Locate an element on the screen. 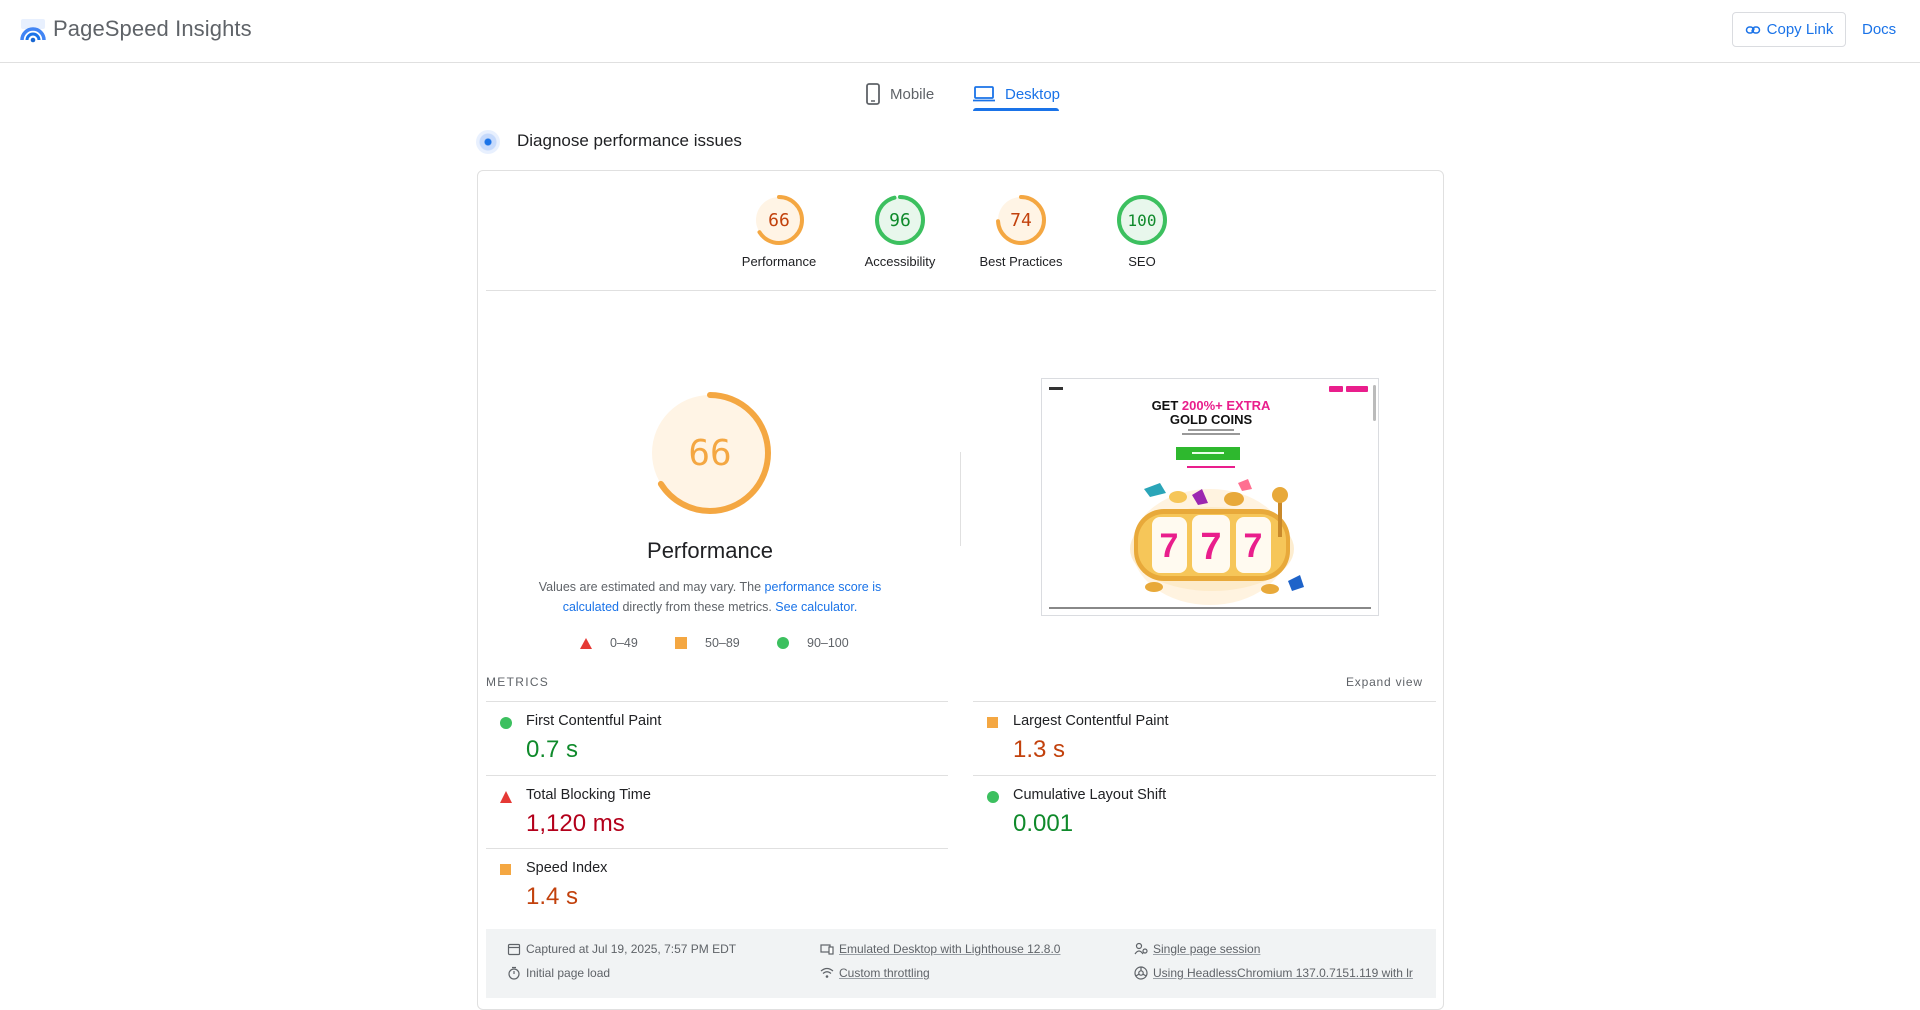 The image size is (1920, 1010). timer-icon is located at coordinates (514, 973).